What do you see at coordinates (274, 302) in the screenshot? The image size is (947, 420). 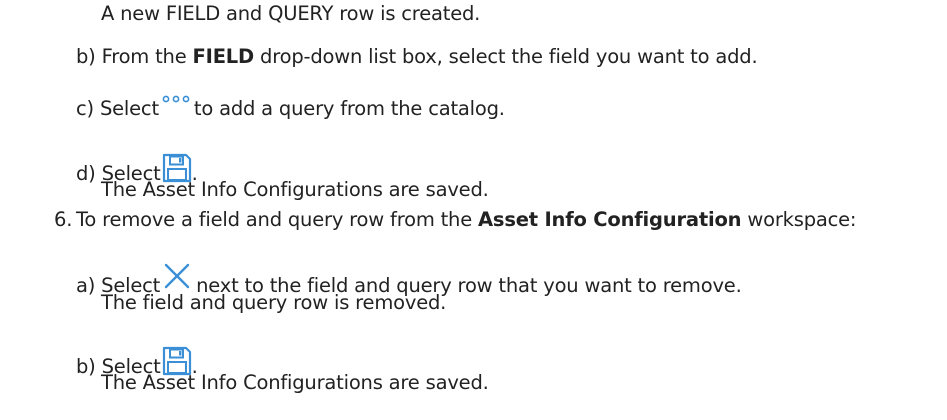 I see `step-result-text: The field and query row is removed.` at bounding box center [274, 302].